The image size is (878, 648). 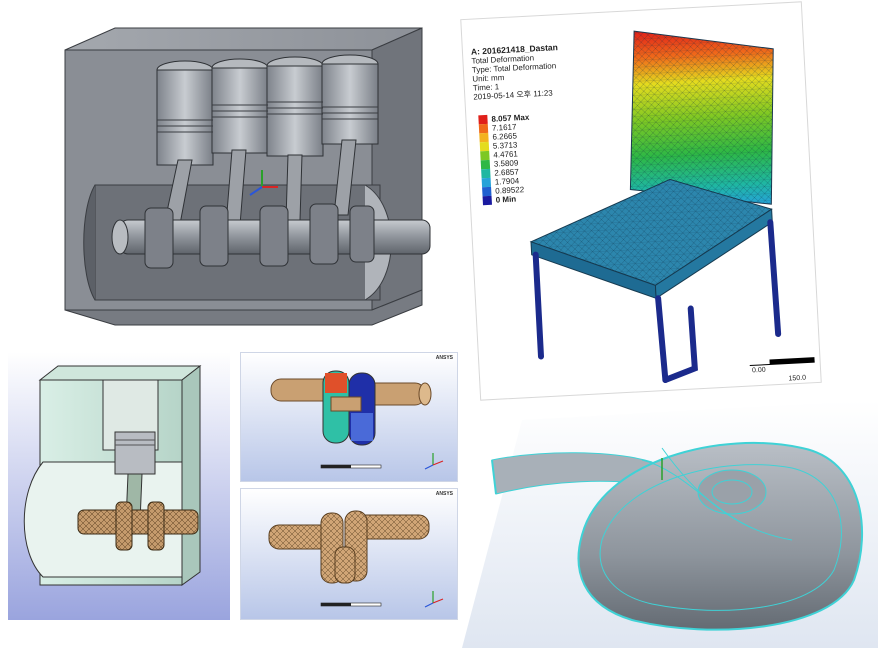 I want to click on scale-bar, so click(x=782, y=362).